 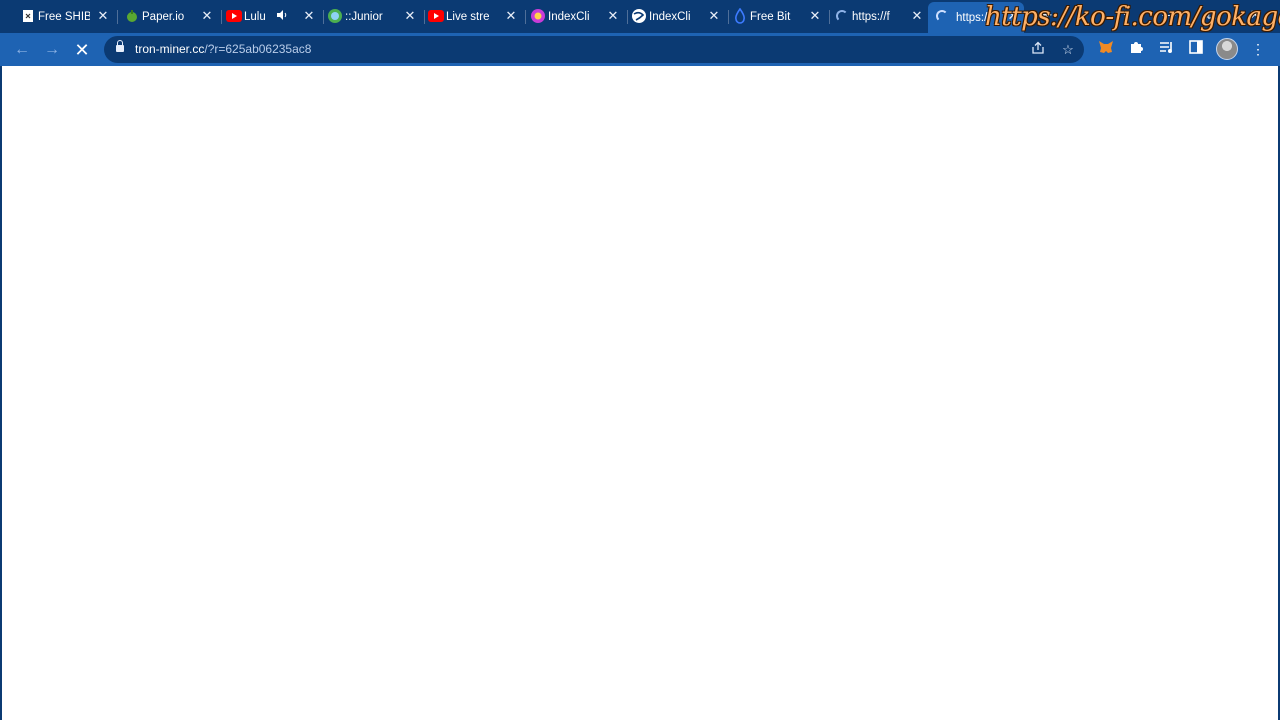 I want to click on bookmark-star-icon: ☆, so click(x=1068, y=50).